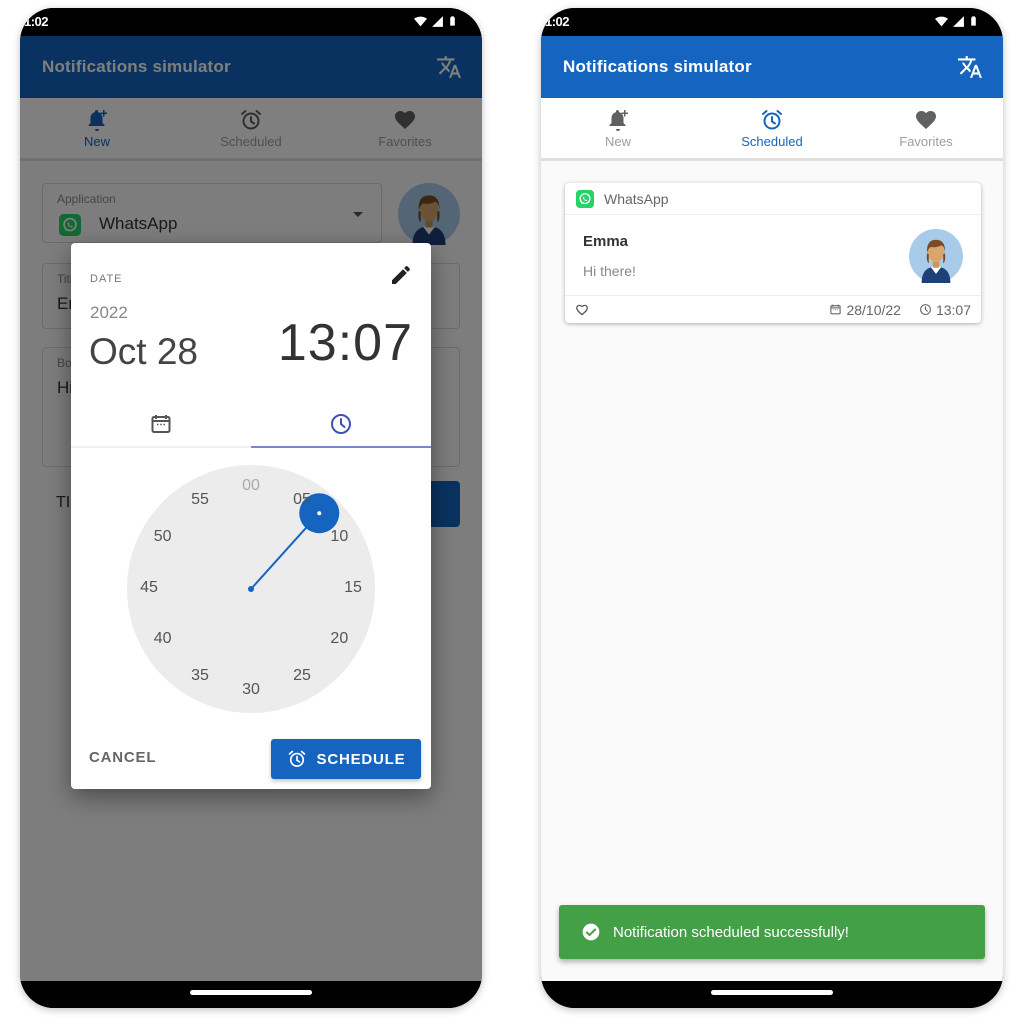 Image resolution: width=1016 pixels, height=1024 pixels. What do you see at coordinates (585, 199) in the screenshot?
I see `whatsapp-icon` at bounding box center [585, 199].